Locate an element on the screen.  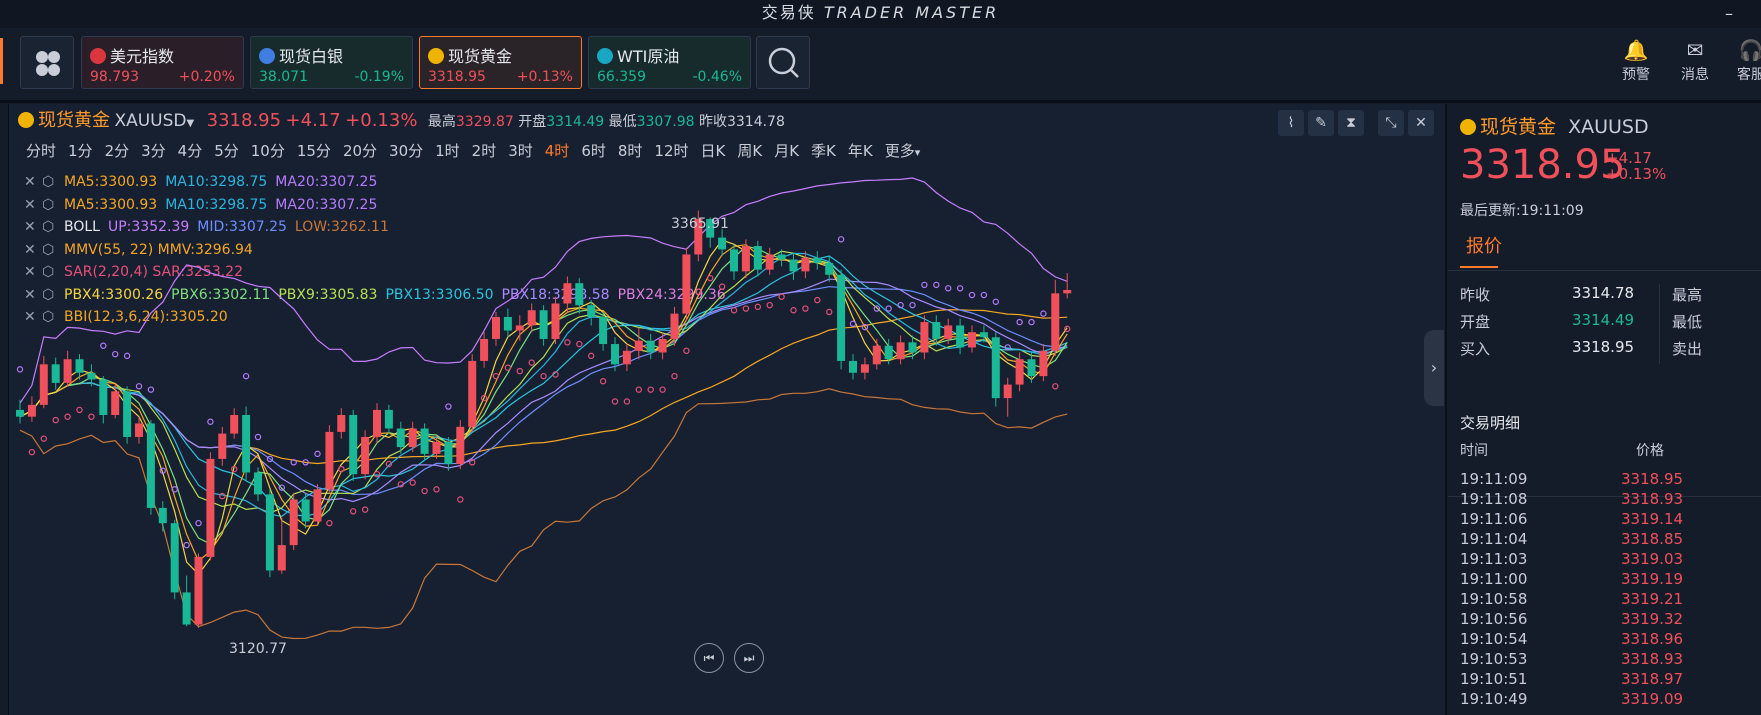
apps-grid-button is located at coordinates (47, 62).